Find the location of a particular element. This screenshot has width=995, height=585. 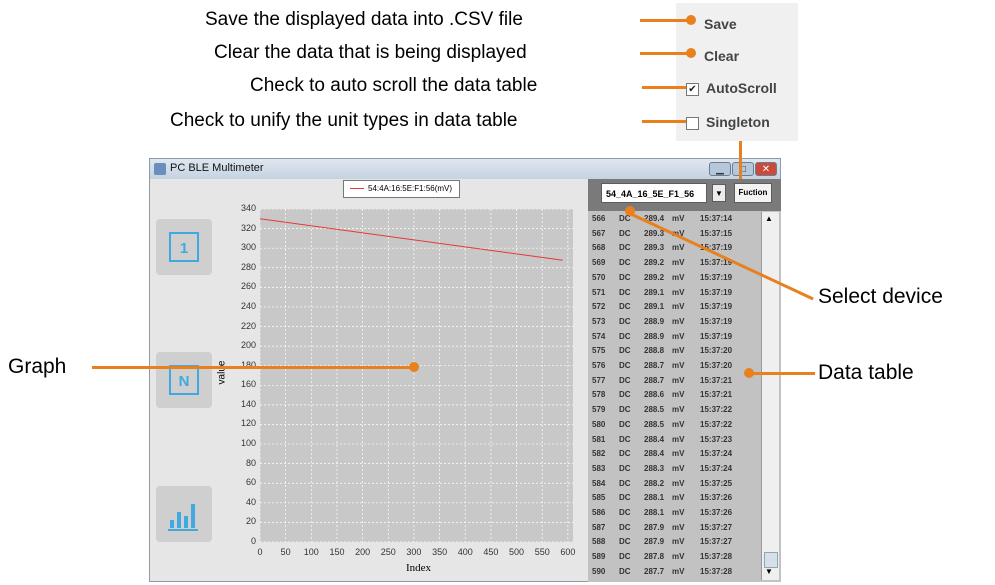

table-row: 575 DC 288.8 mV 15:37:20 is located at coordinates (674, 350).